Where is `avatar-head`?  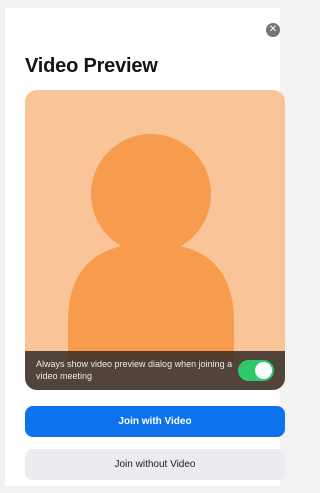 avatar-head is located at coordinates (151, 194).